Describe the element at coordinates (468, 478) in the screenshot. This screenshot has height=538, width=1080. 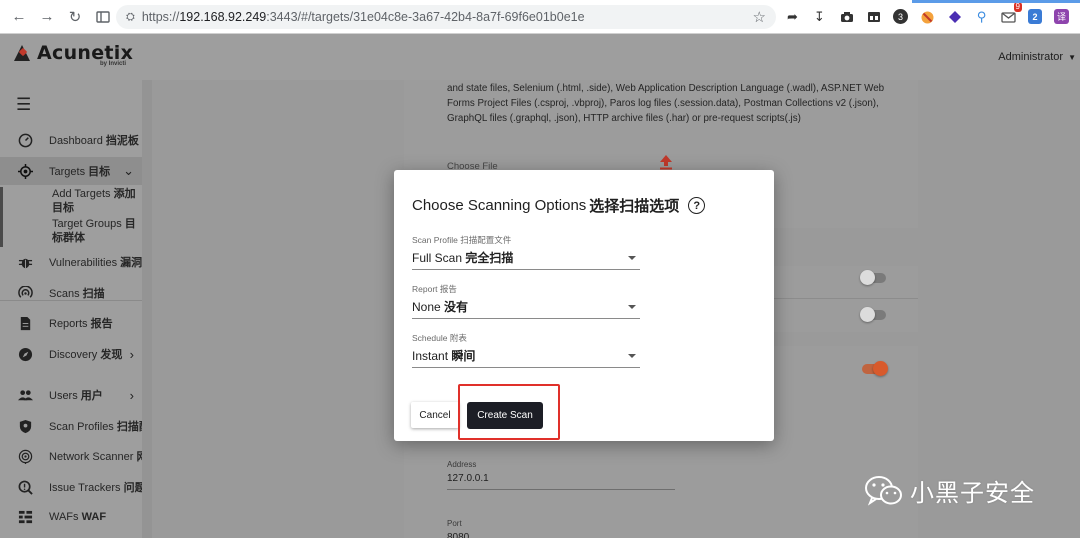
I see `address-field: 127.0.0.1` at that location.